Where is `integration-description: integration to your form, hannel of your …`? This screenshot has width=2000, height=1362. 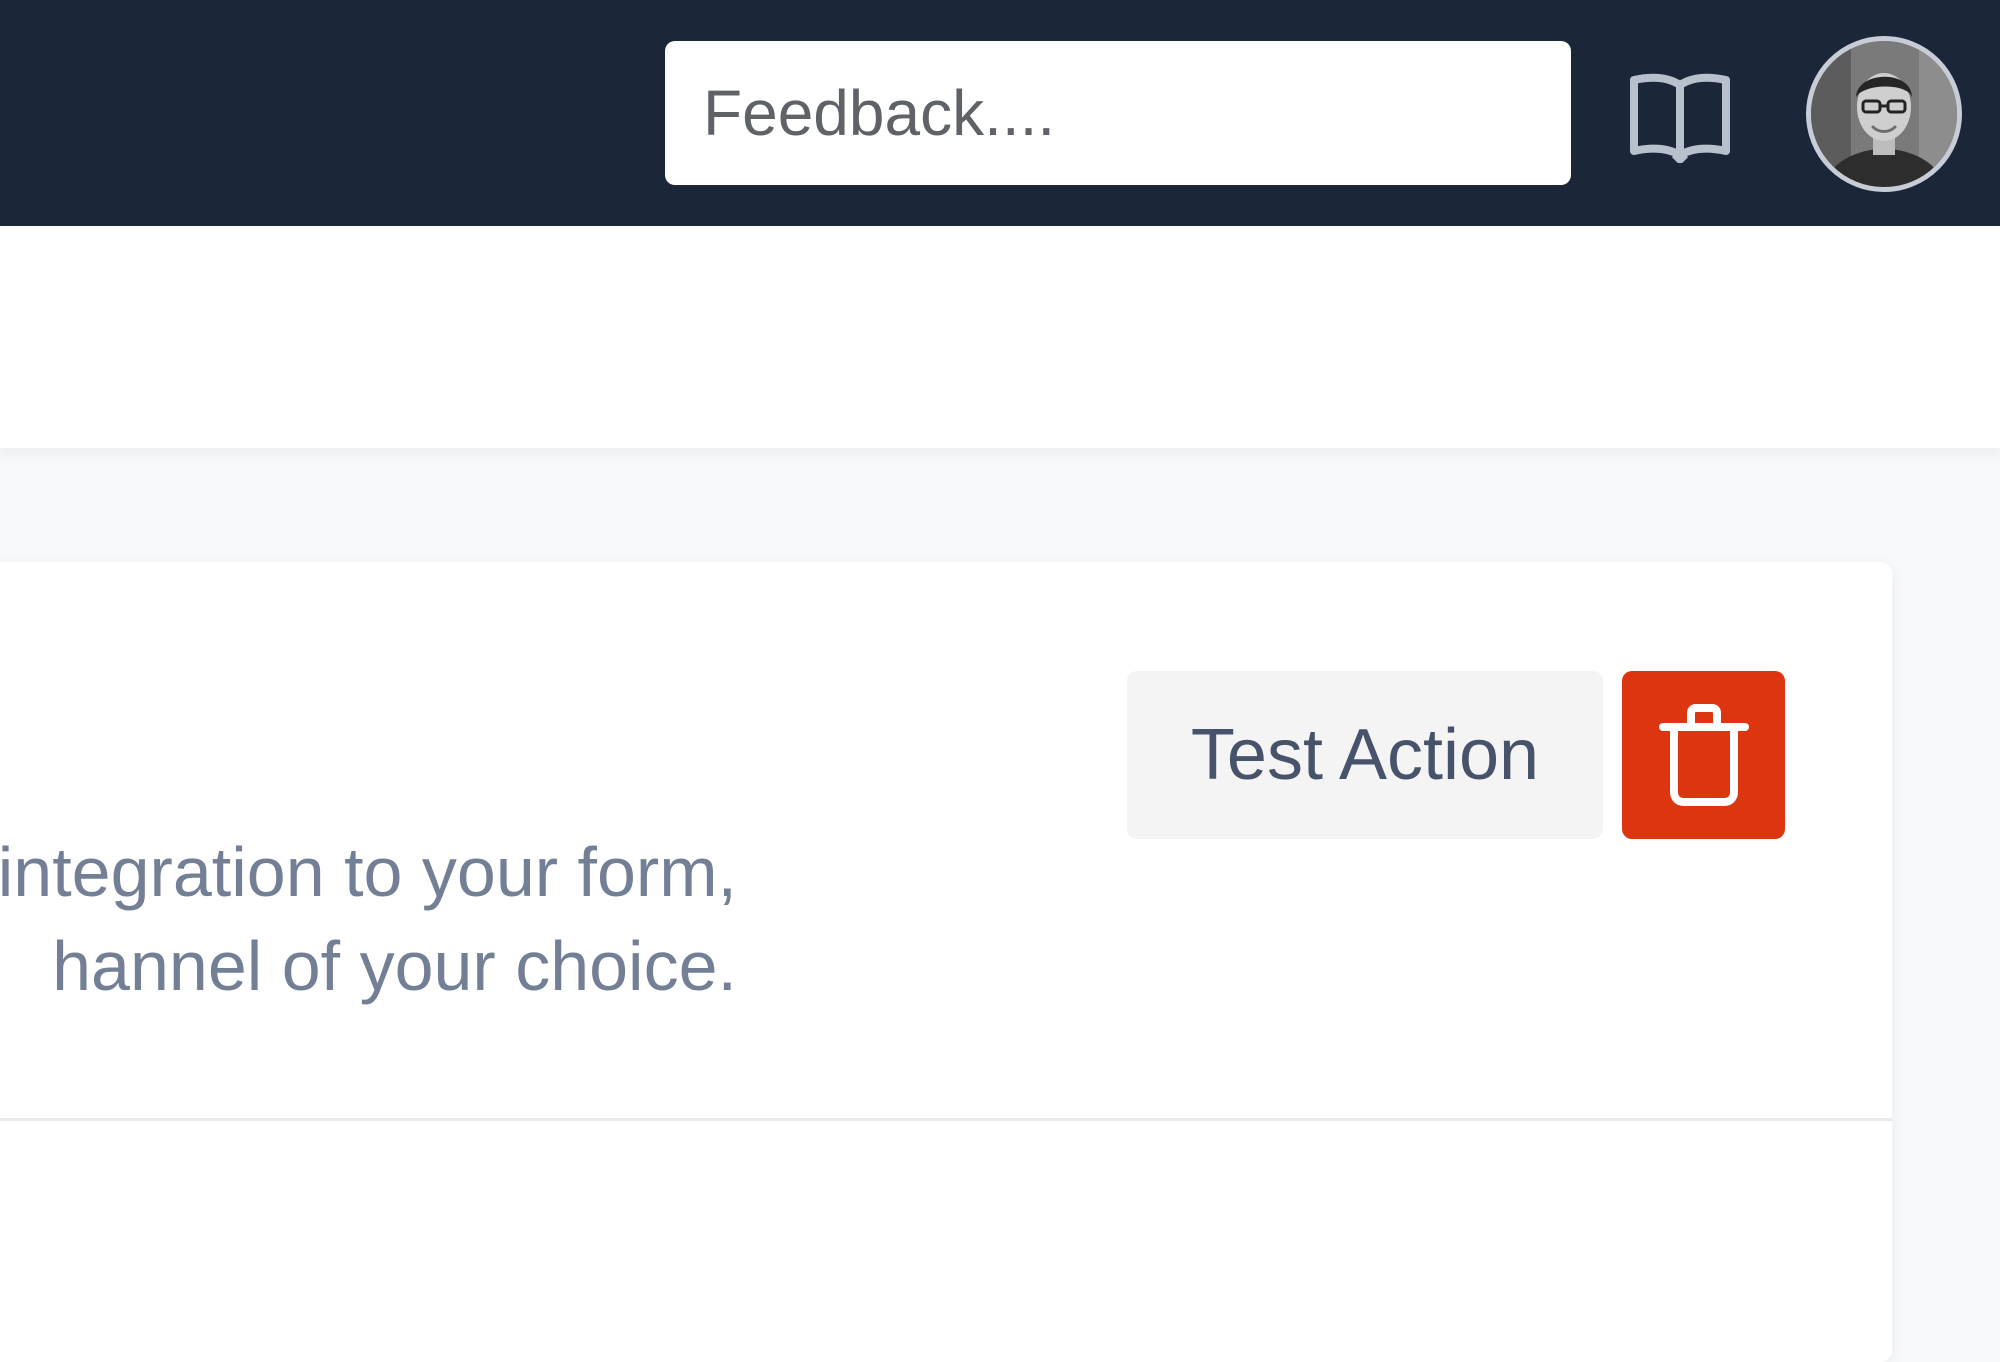
integration-description: integration to your form, hannel of your … is located at coordinates (368, 919).